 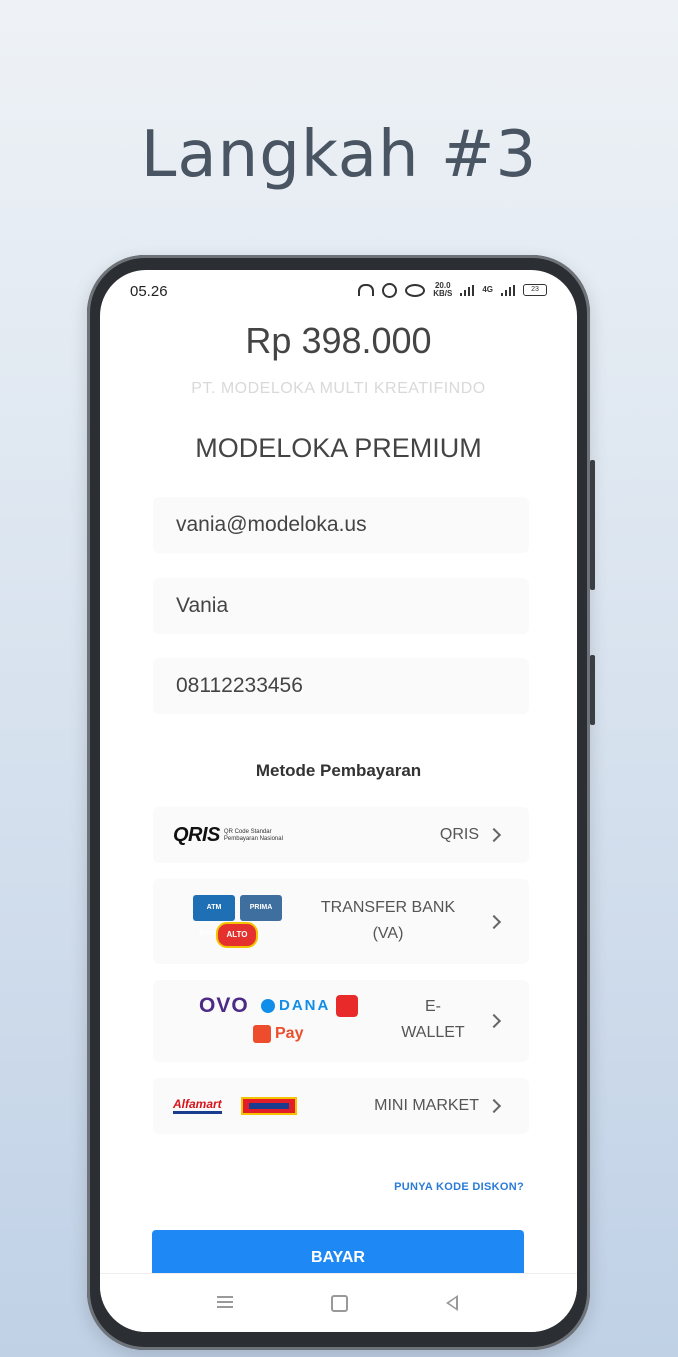 What do you see at coordinates (388, 933) in the screenshot?
I see `payment-option-label-line2: (VA)` at bounding box center [388, 933].